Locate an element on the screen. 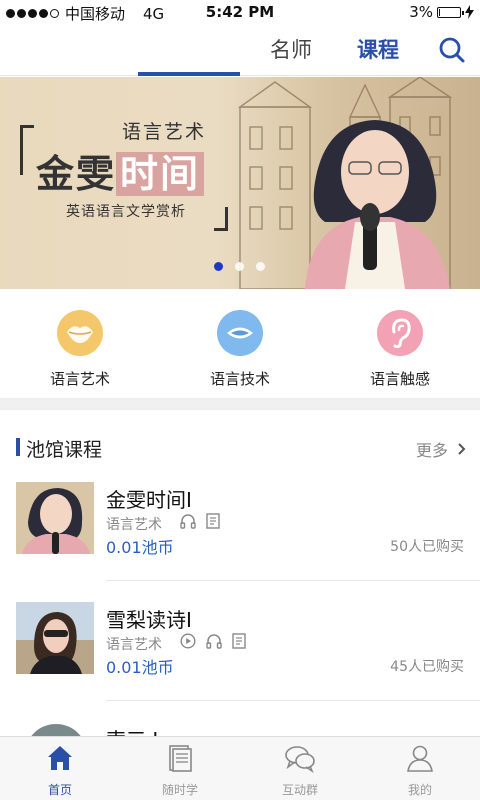  banner-tagline: 英语语言文学赏析 is located at coordinates (126, 212).